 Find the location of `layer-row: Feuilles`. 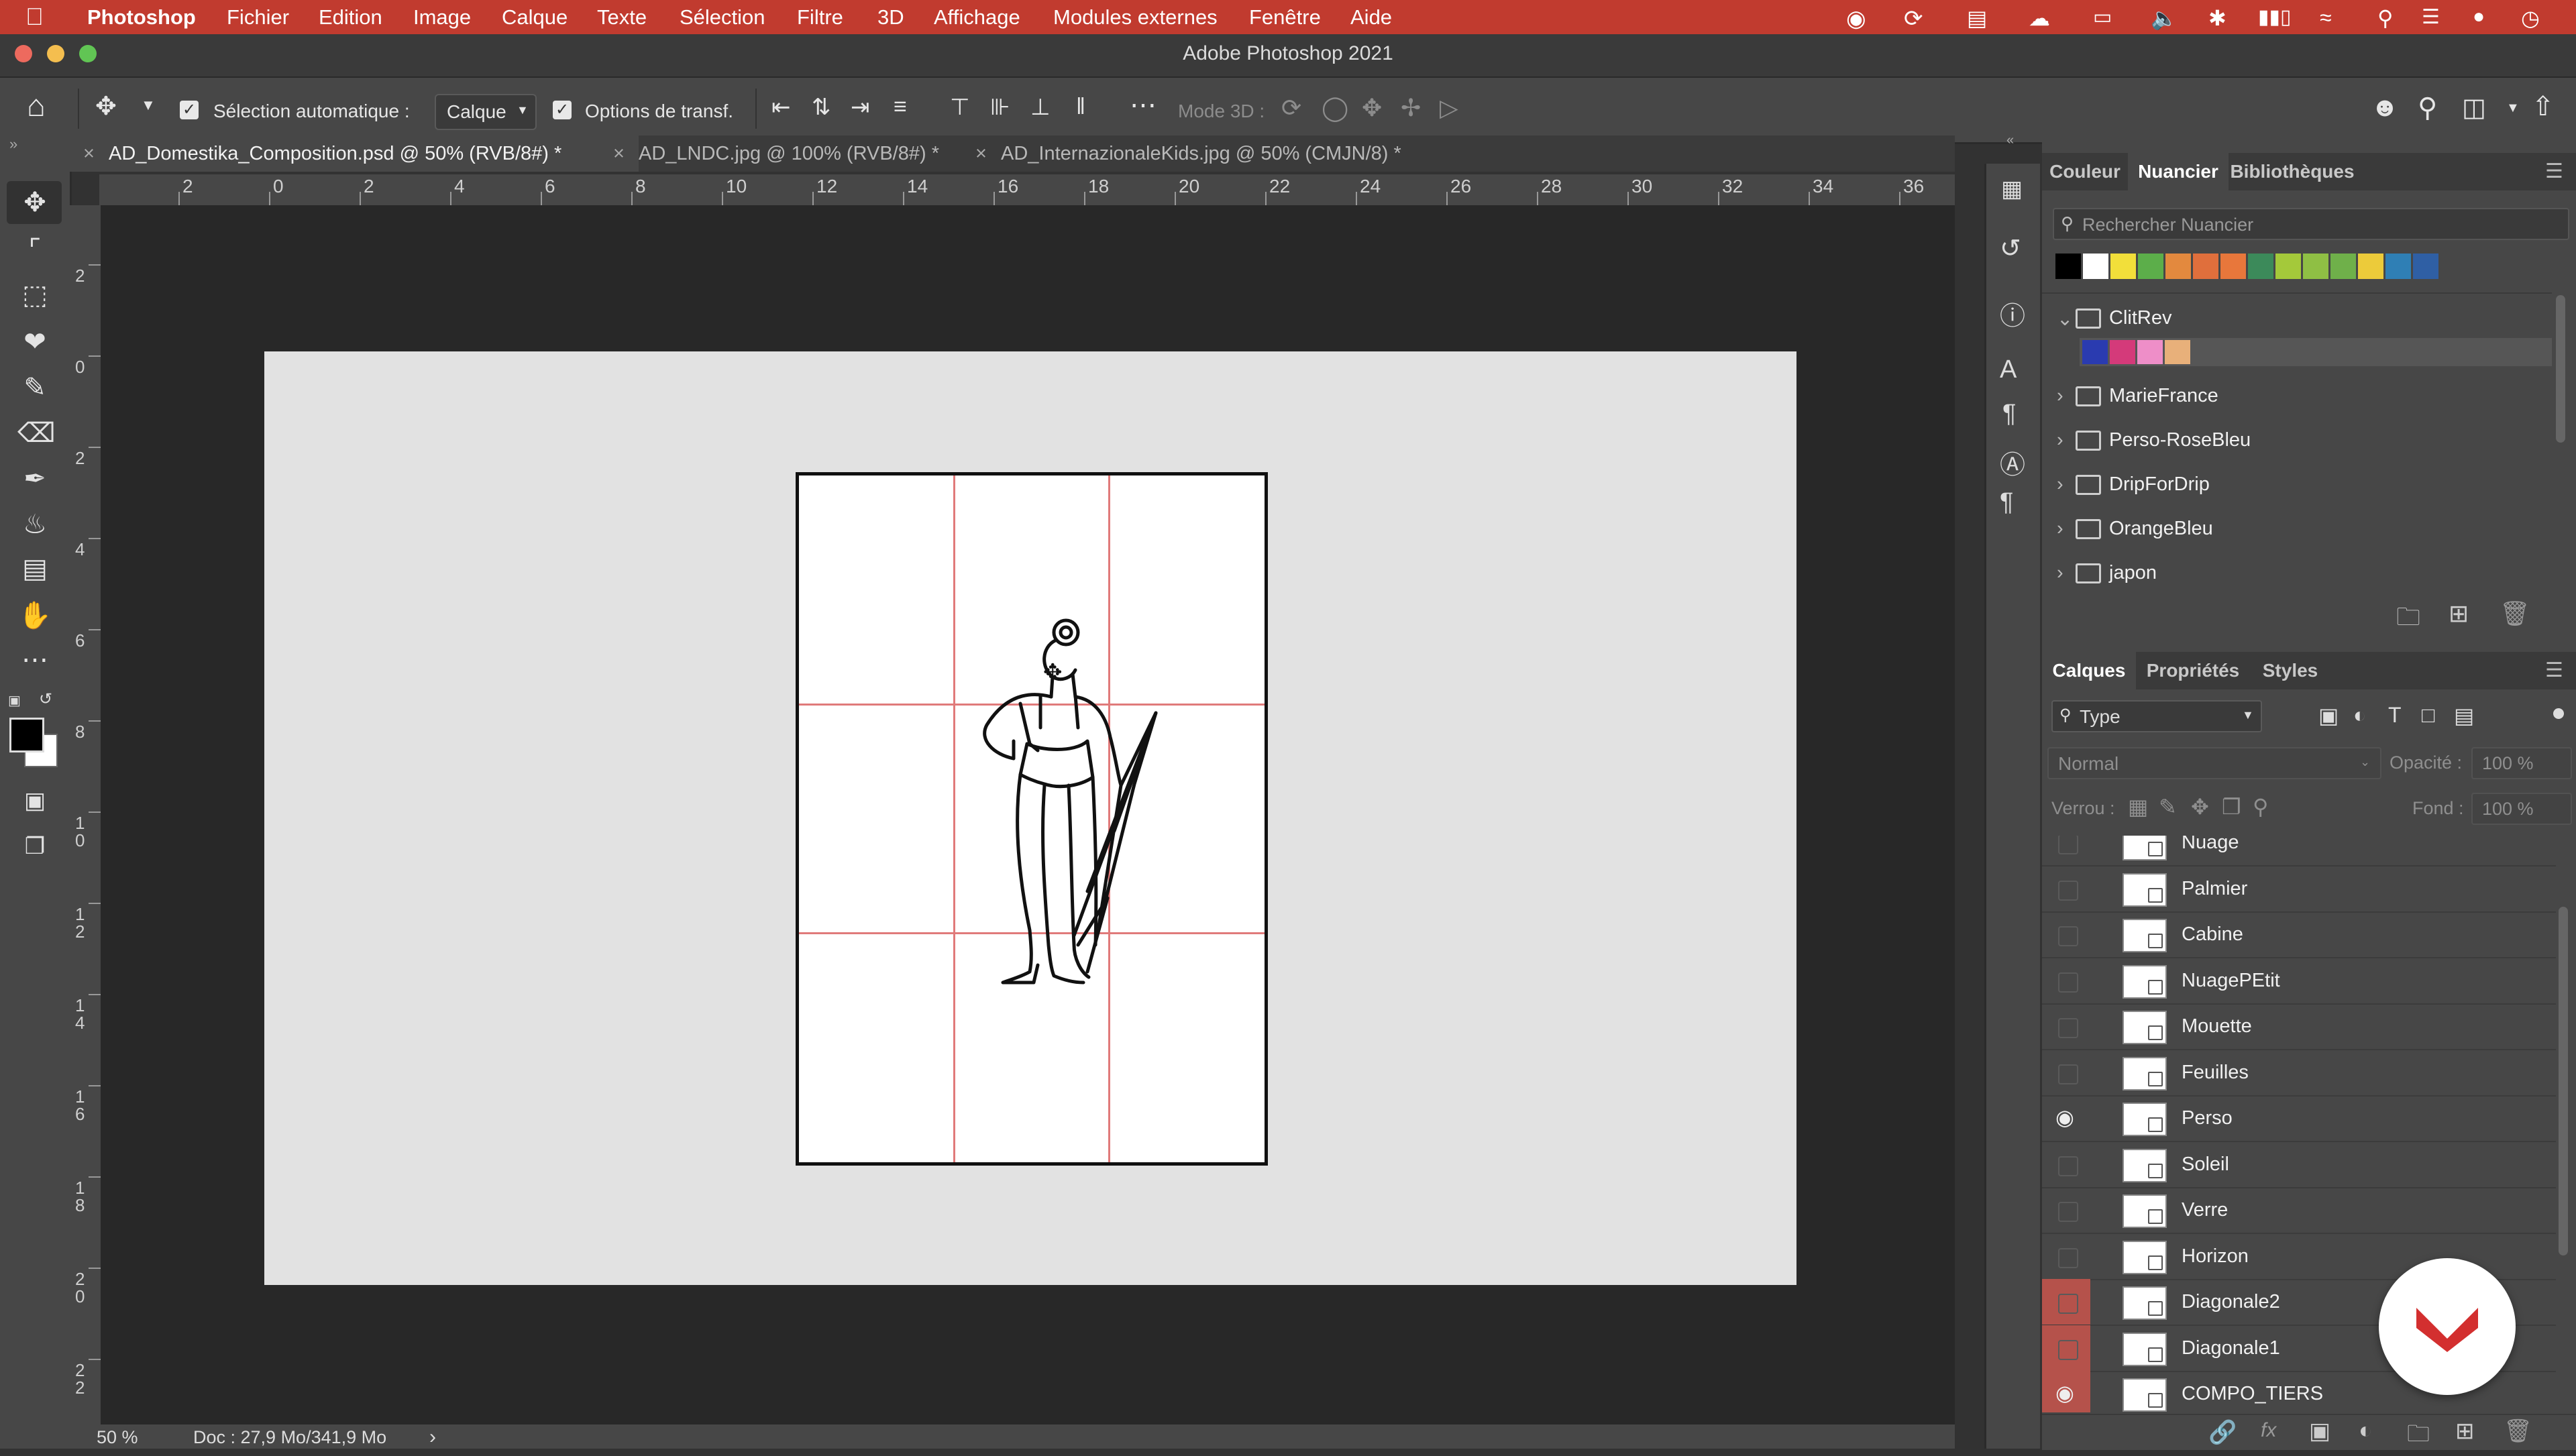

layer-row: Feuilles is located at coordinates (2299, 1073).